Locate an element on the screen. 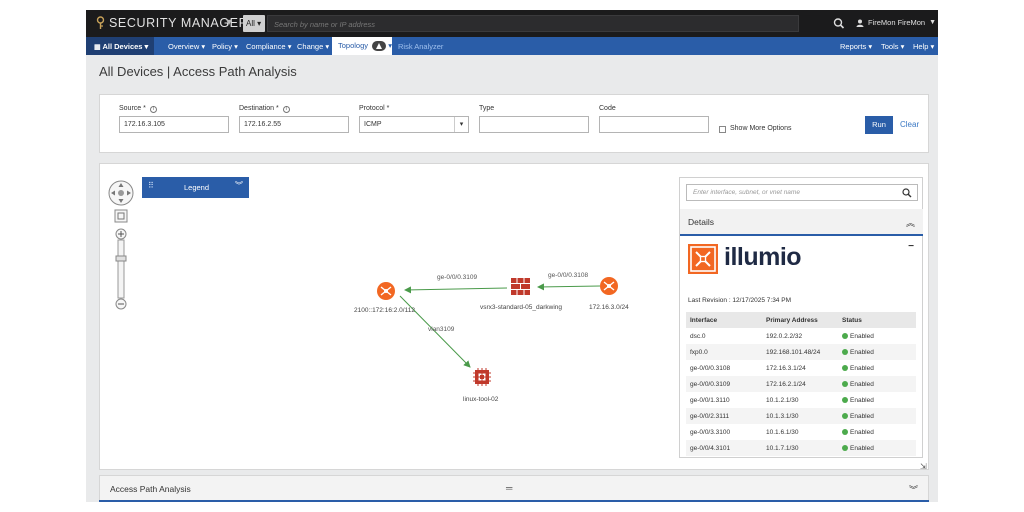 The image size is (1024, 512). zoom-slider is located at coordinates (121, 269).